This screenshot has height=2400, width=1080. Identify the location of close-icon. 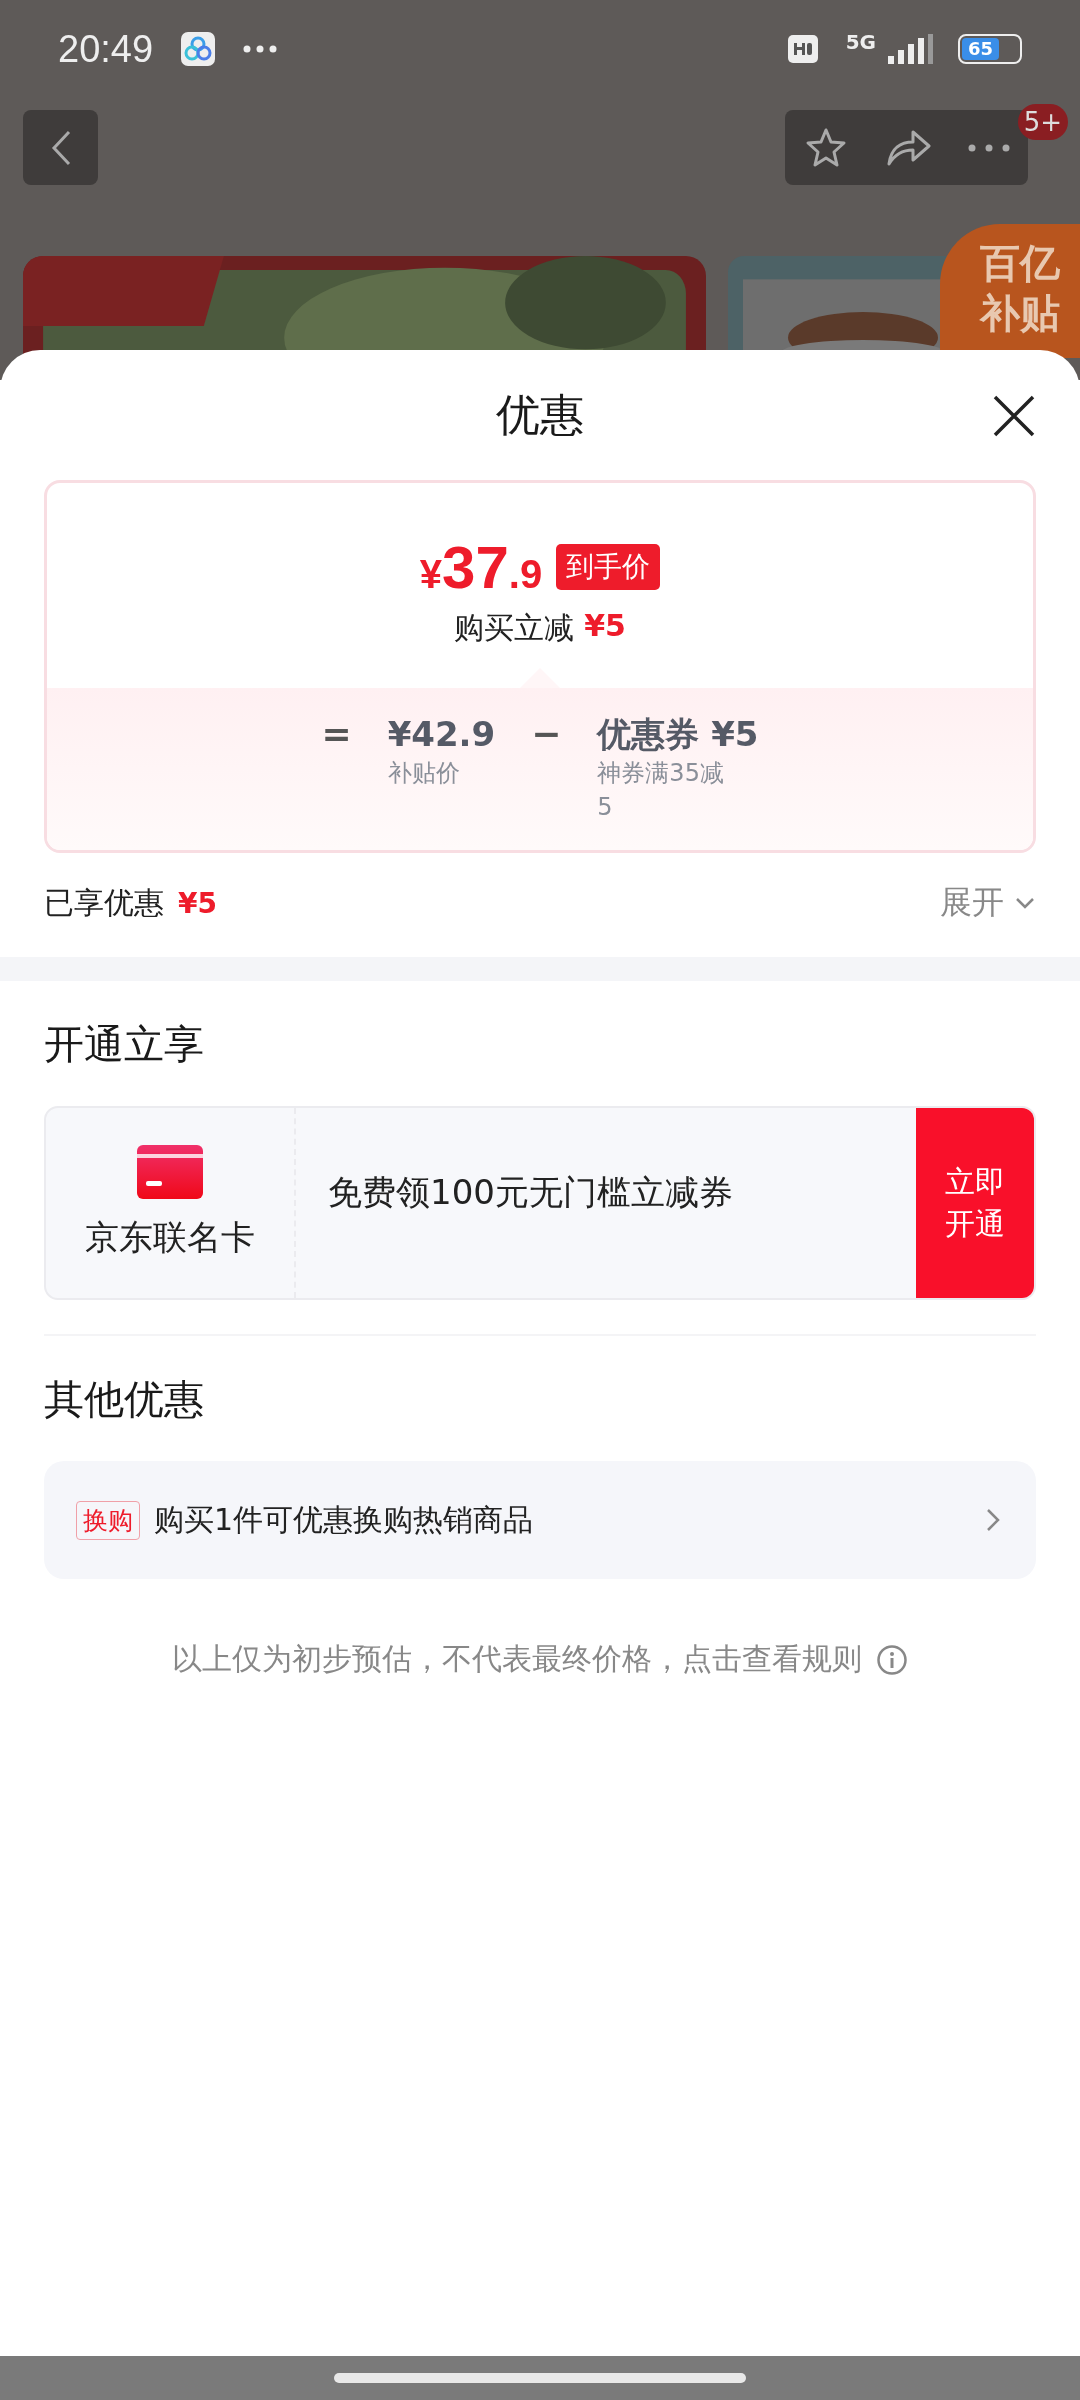
(1014, 416).